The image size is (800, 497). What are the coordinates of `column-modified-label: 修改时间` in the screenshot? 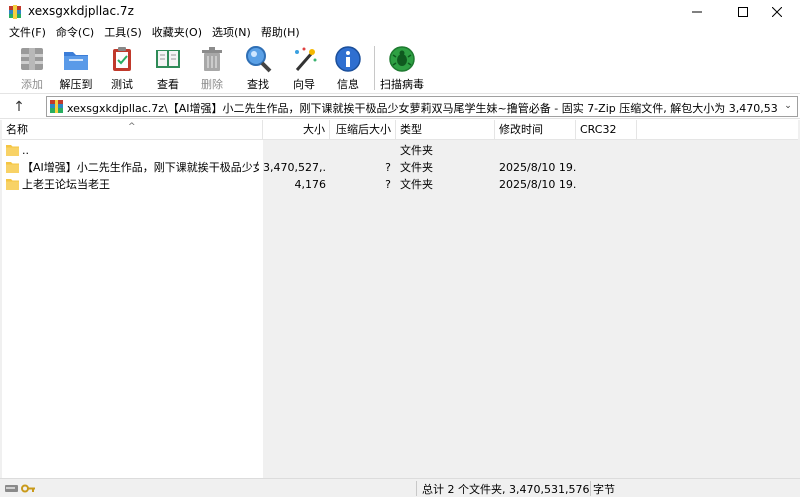 It's located at (521, 129).